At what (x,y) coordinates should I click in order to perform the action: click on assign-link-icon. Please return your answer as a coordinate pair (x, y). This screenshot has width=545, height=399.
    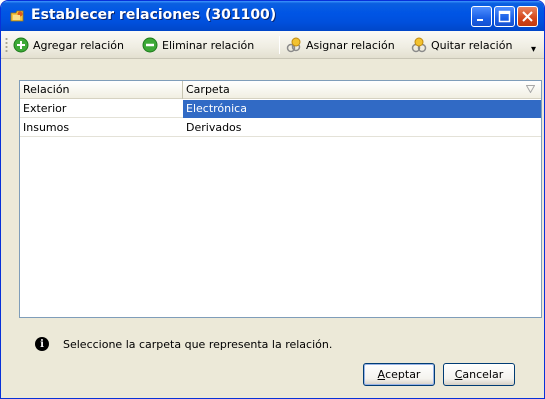
    Looking at the image, I should click on (294, 45).